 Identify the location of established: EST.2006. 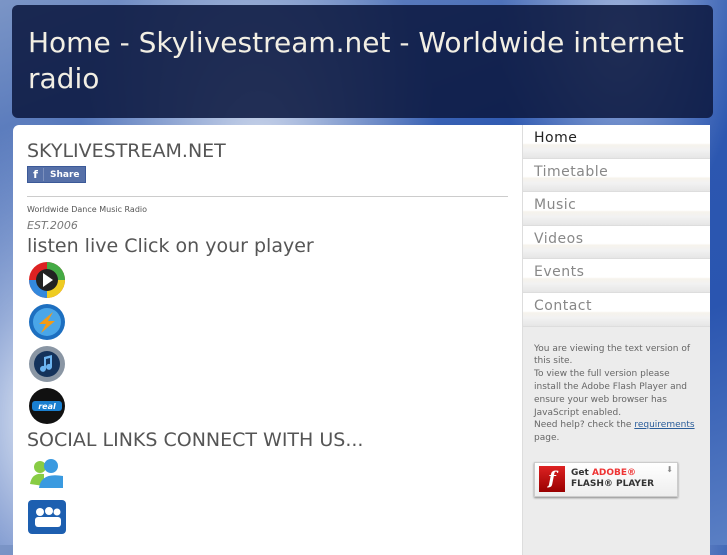
(52, 225).